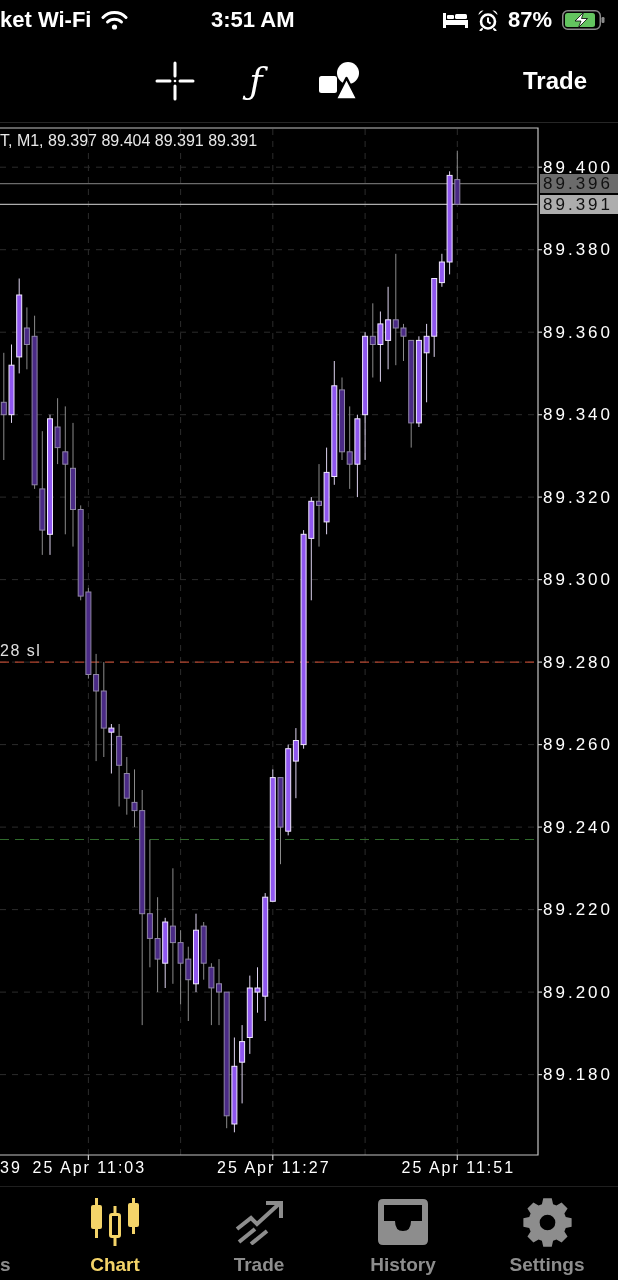 This screenshot has width=618, height=1280. I want to click on chart-info-text: T, M1, 89.397 89.404 89.391 89.391, so click(129, 141).